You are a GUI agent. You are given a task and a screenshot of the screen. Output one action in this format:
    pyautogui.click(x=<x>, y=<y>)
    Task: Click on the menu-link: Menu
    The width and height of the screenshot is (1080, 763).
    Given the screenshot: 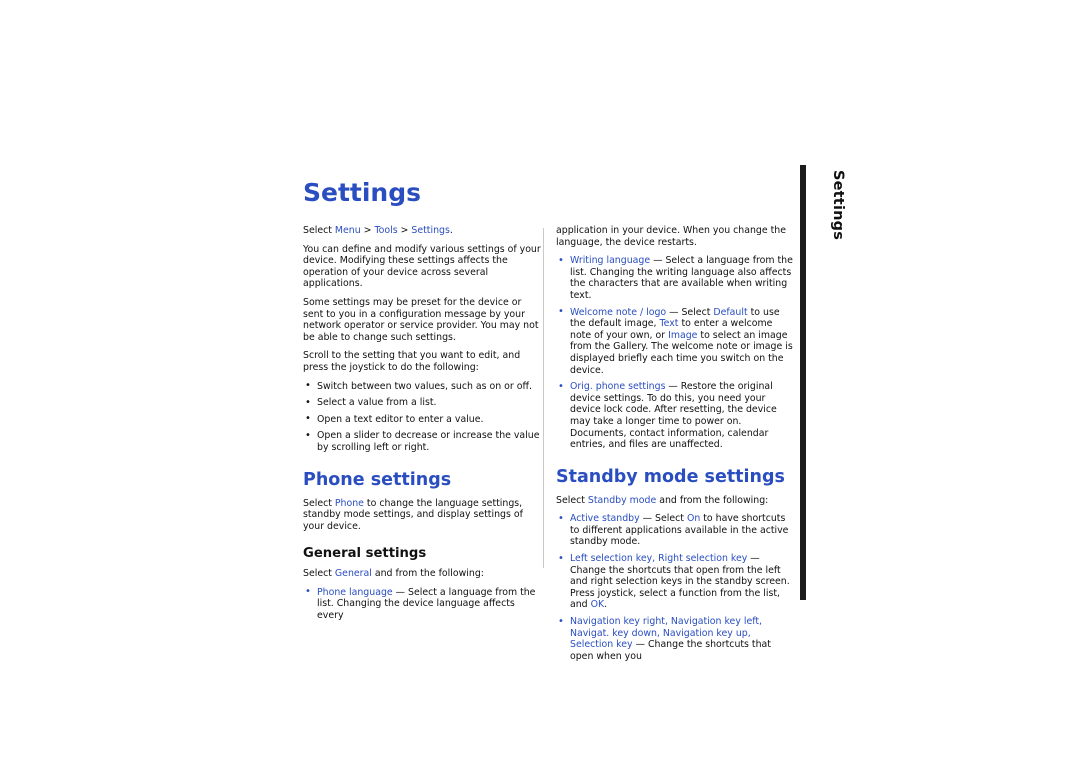 What is the action you would take?
    pyautogui.click(x=347, y=230)
    